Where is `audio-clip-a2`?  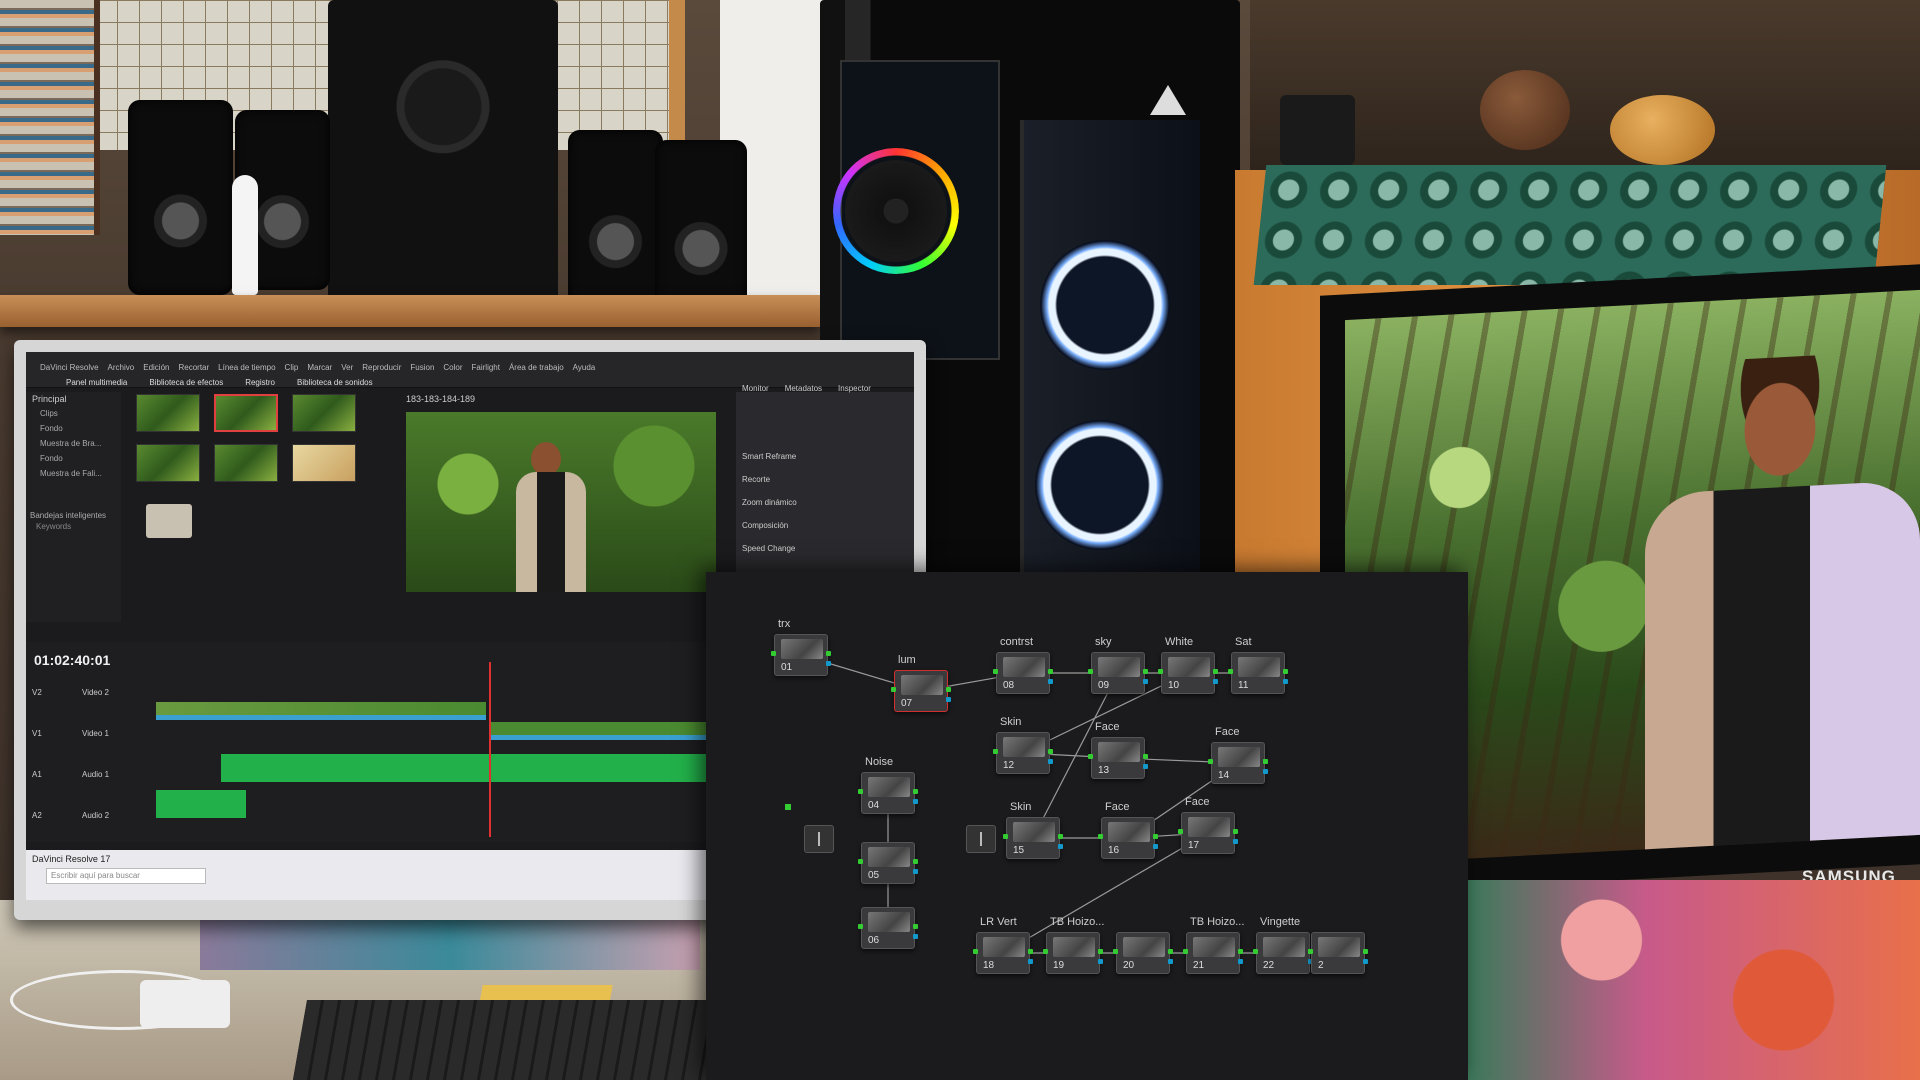
audio-clip-a2 is located at coordinates (201, 804).